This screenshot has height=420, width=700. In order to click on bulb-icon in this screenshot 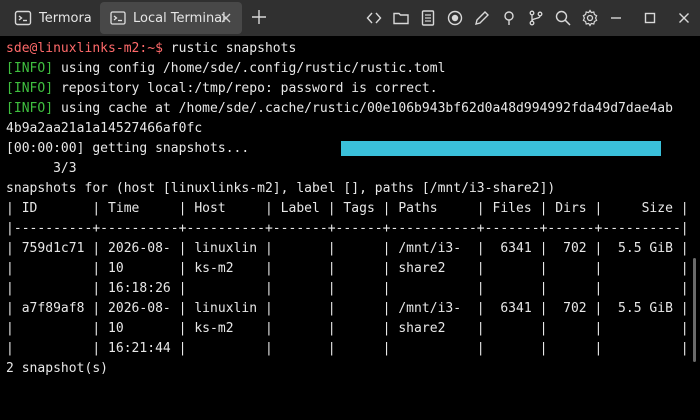, I will do `click(509, 18)`.